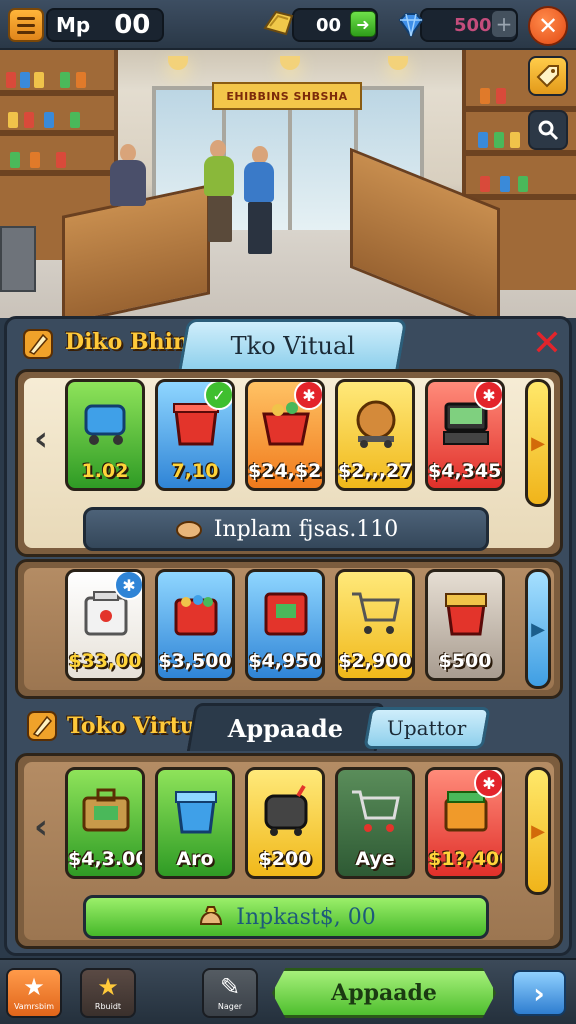  What do you see at coordinates (196, 615) in the screenshot?
I see `toy-box-icon` at bounding box center [196, 615].